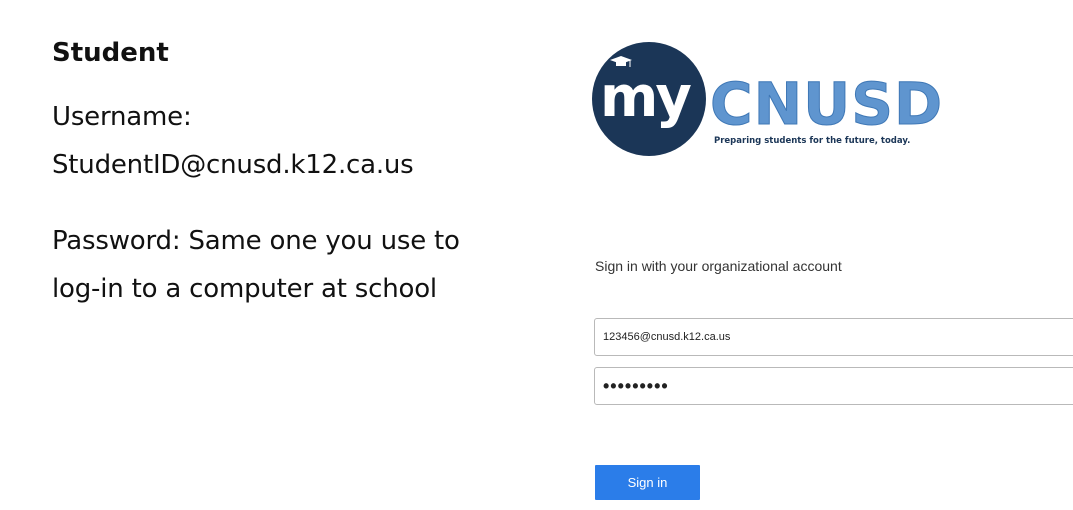 This screenshot has width=1073, height=510. I want to click on logo-brand-text: CNUSD, so click(826, 104).